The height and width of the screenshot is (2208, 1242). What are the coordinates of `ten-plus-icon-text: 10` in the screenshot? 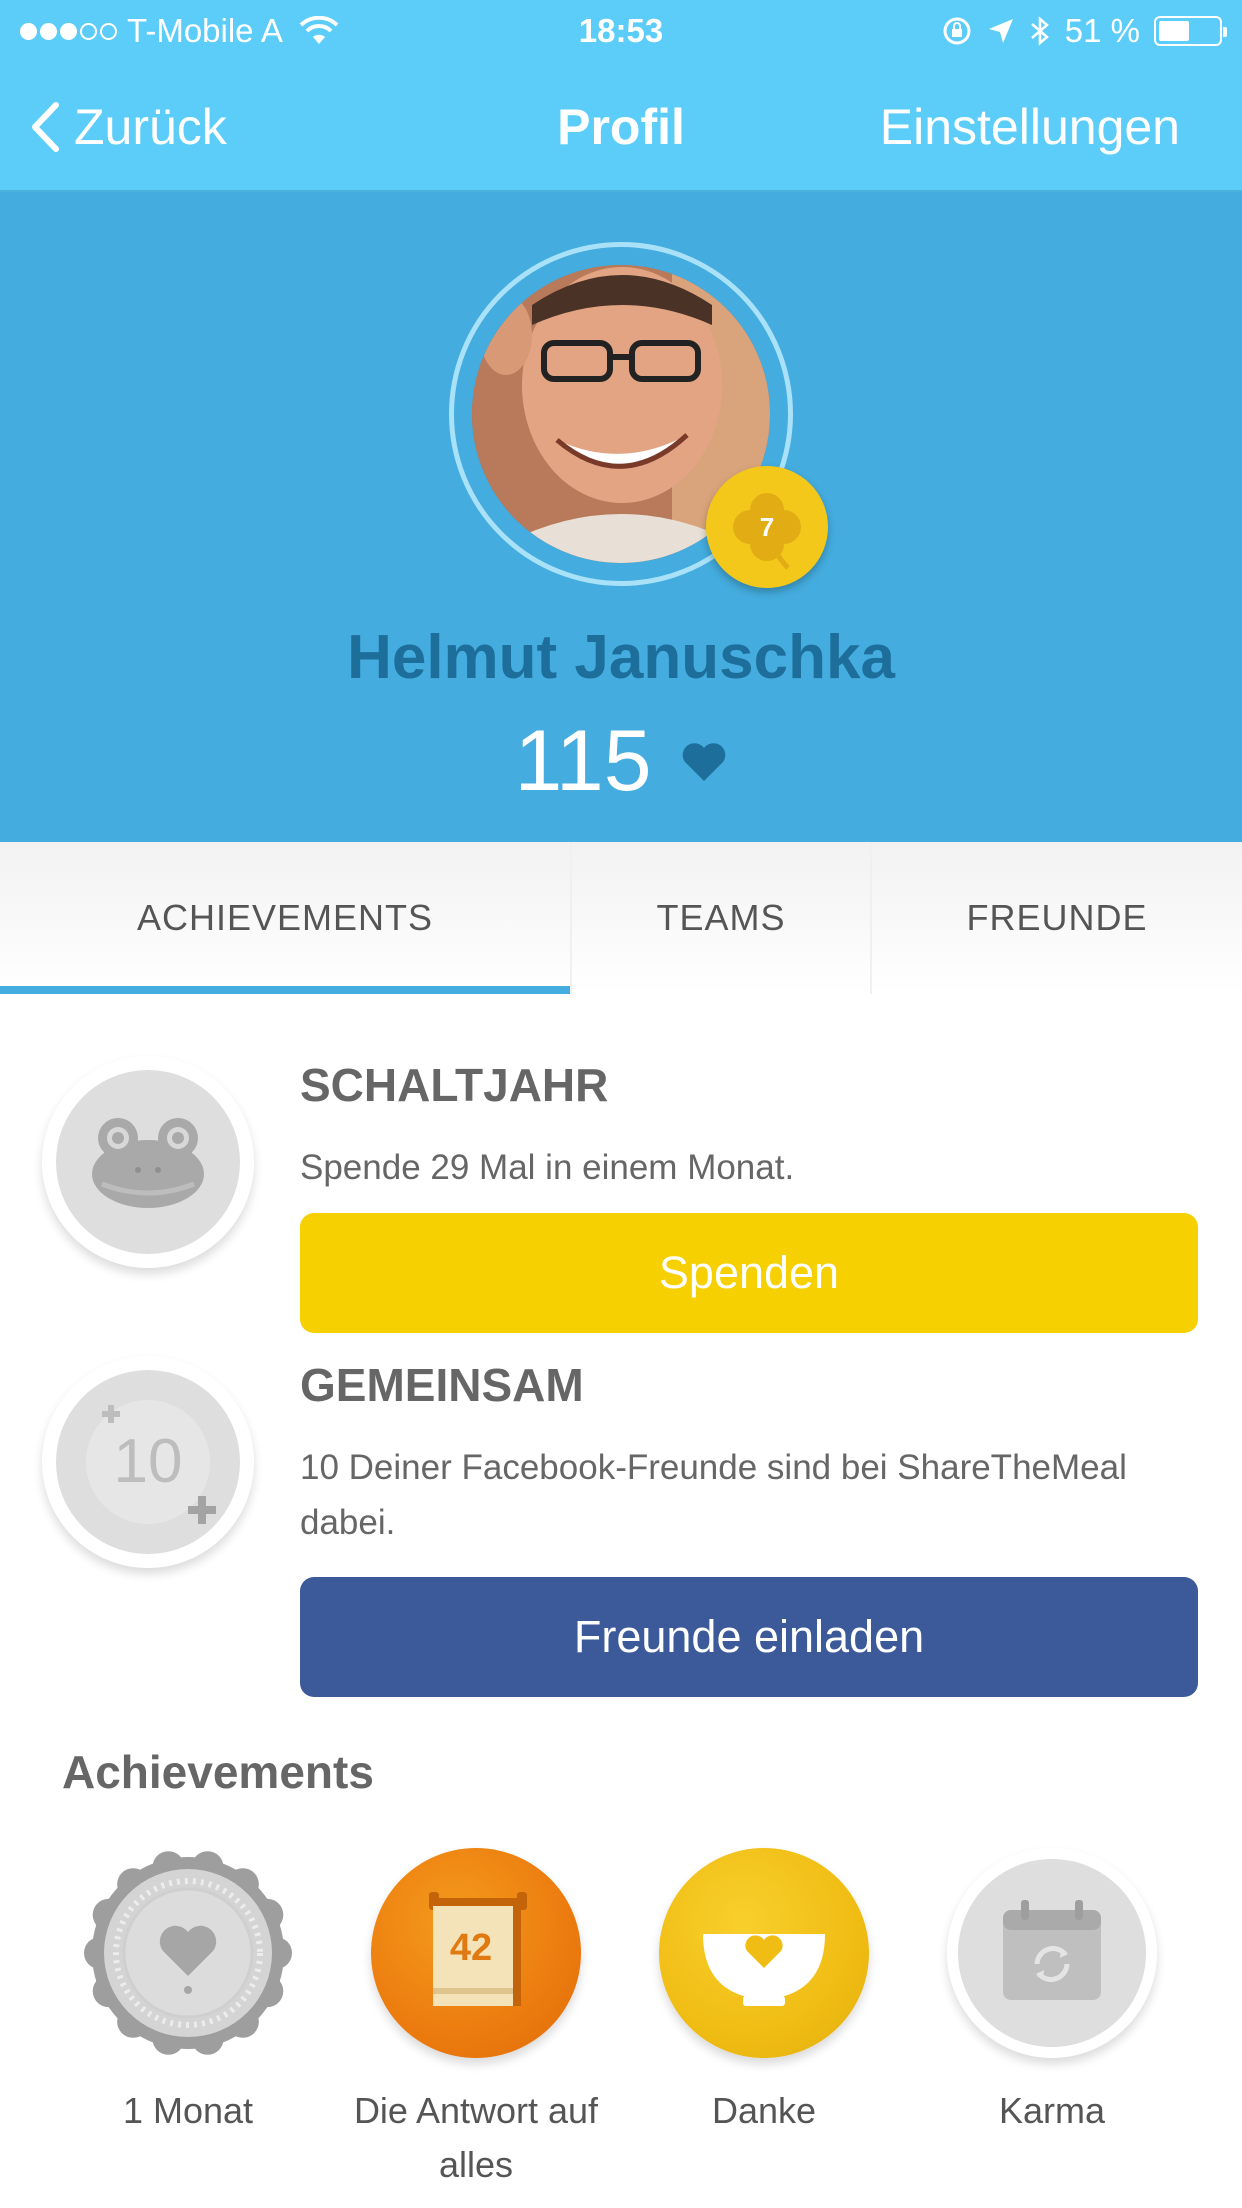 It's located at (148, 1461).